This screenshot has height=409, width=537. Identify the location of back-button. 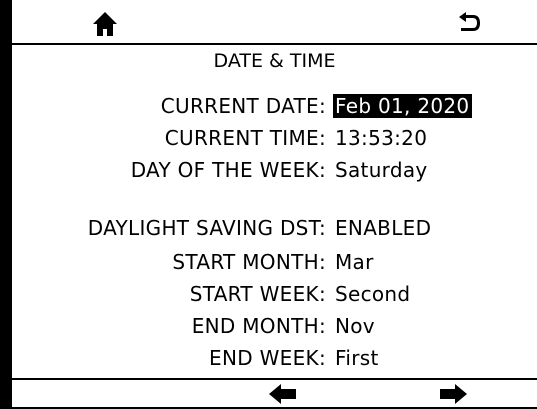
(469, 23).